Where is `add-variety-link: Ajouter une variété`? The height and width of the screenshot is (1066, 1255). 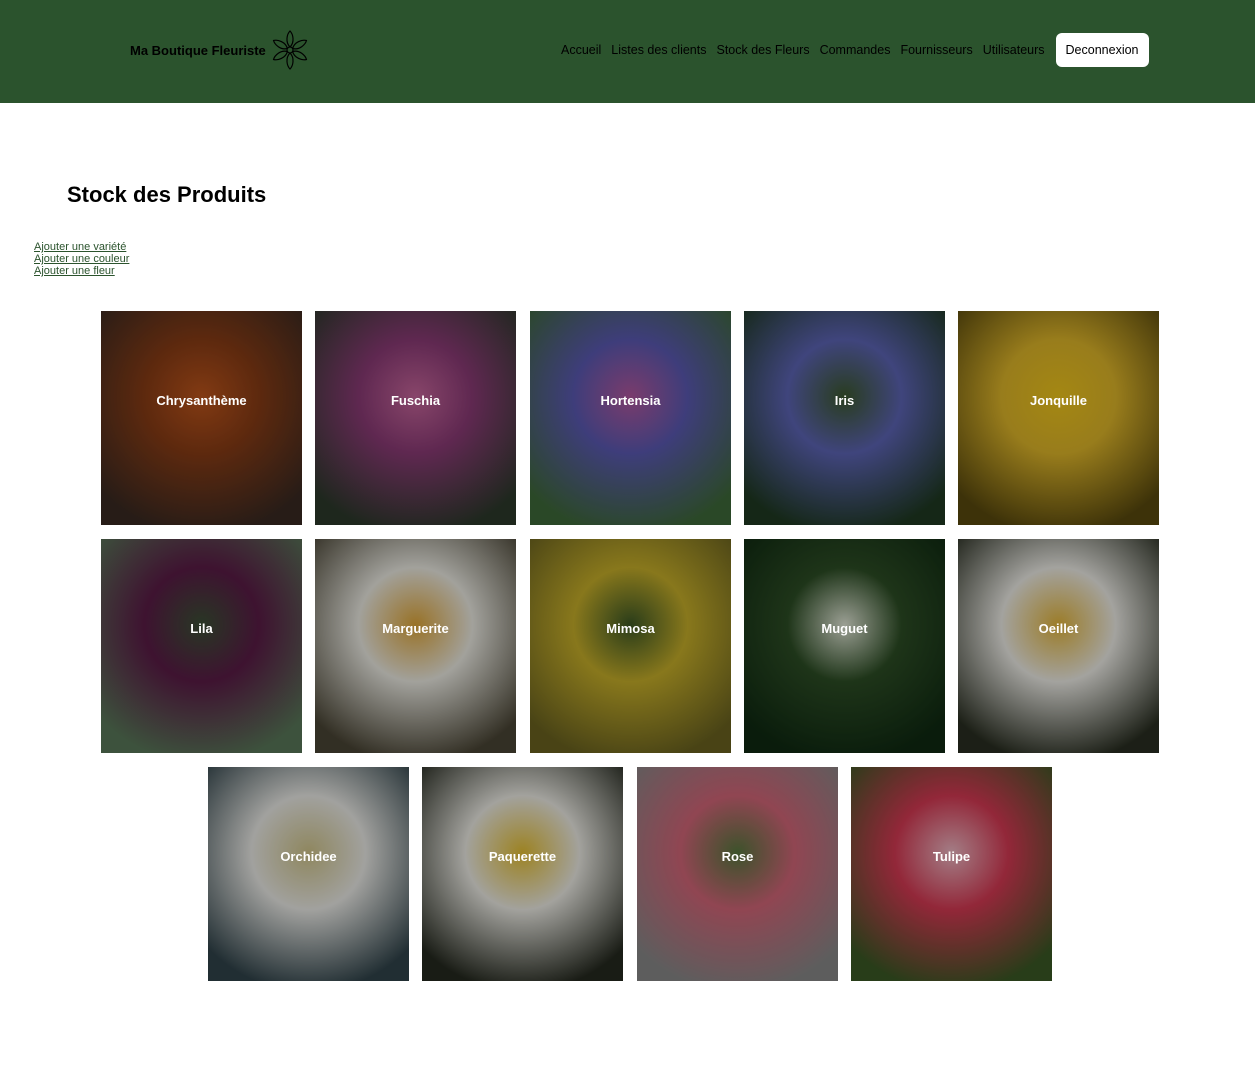 add-variety-link: Ajouter une variété is located at coordinates (81, 247).